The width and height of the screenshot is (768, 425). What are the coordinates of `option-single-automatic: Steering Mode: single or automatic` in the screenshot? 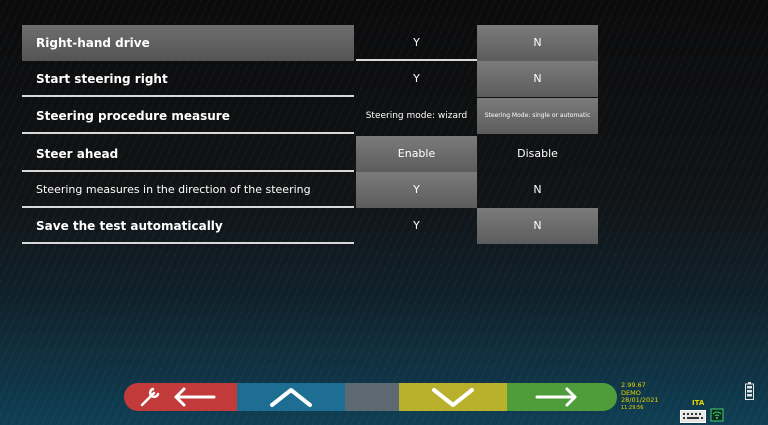 It's located at (537, 116).